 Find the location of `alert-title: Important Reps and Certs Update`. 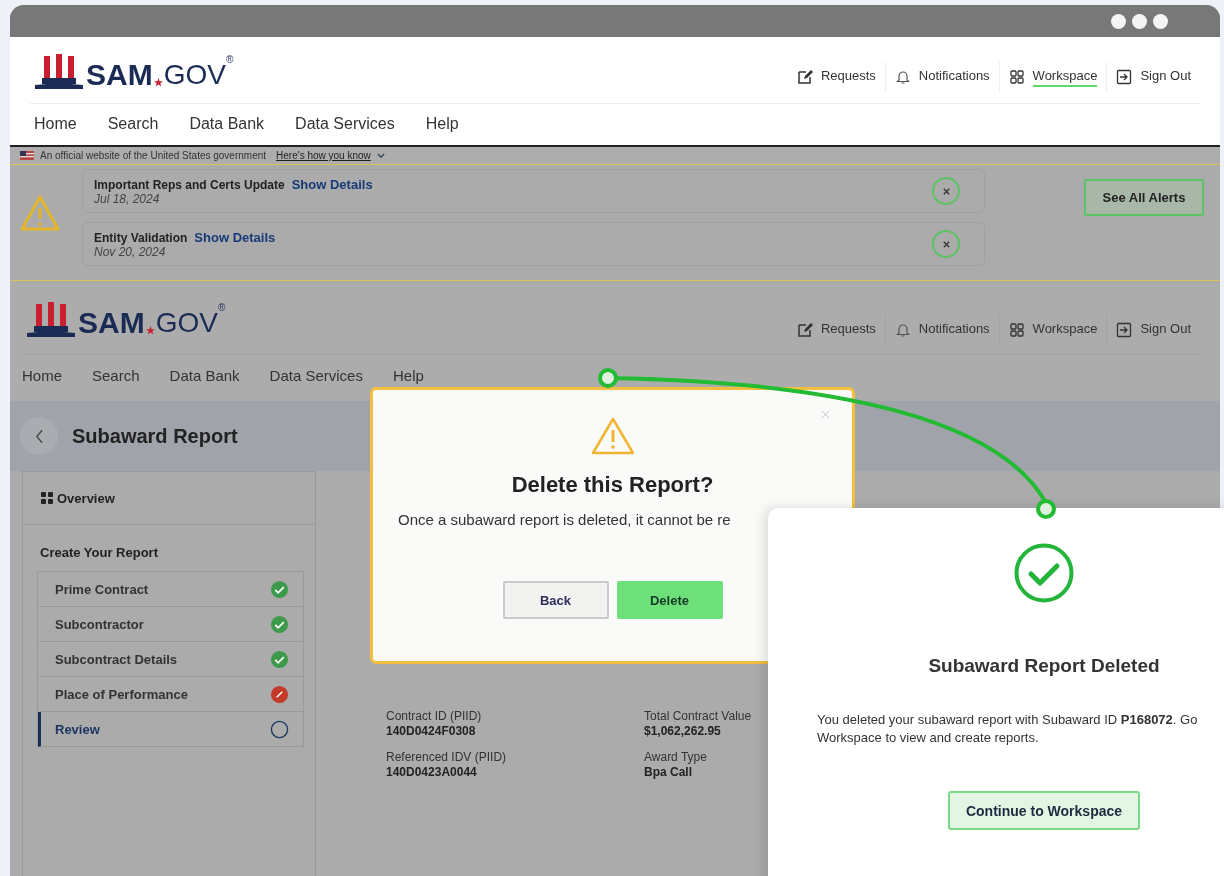

alert-title: Important Reps and Certs Update is located at coordinates (189, 184).